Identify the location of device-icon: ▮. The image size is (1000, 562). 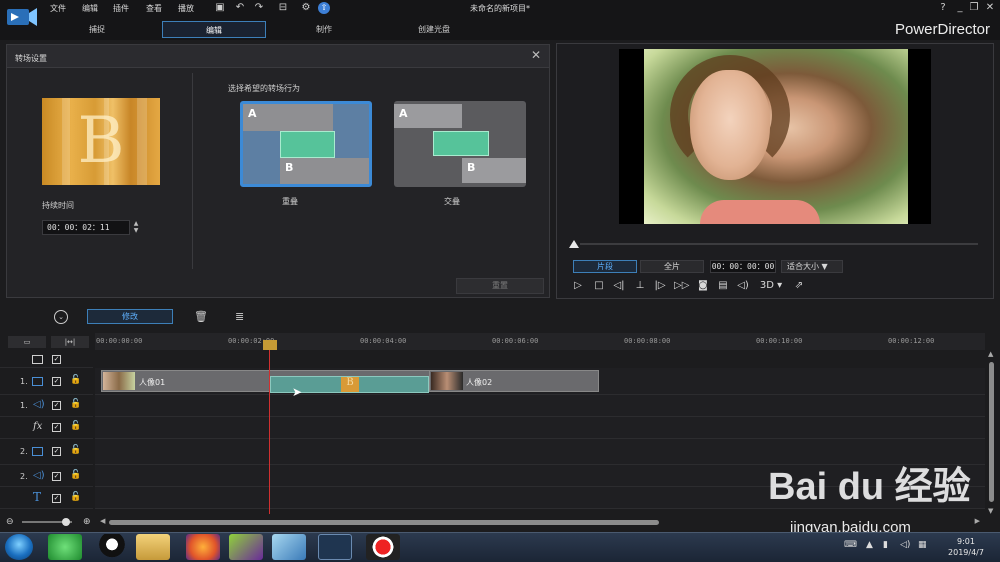
(885, 545).